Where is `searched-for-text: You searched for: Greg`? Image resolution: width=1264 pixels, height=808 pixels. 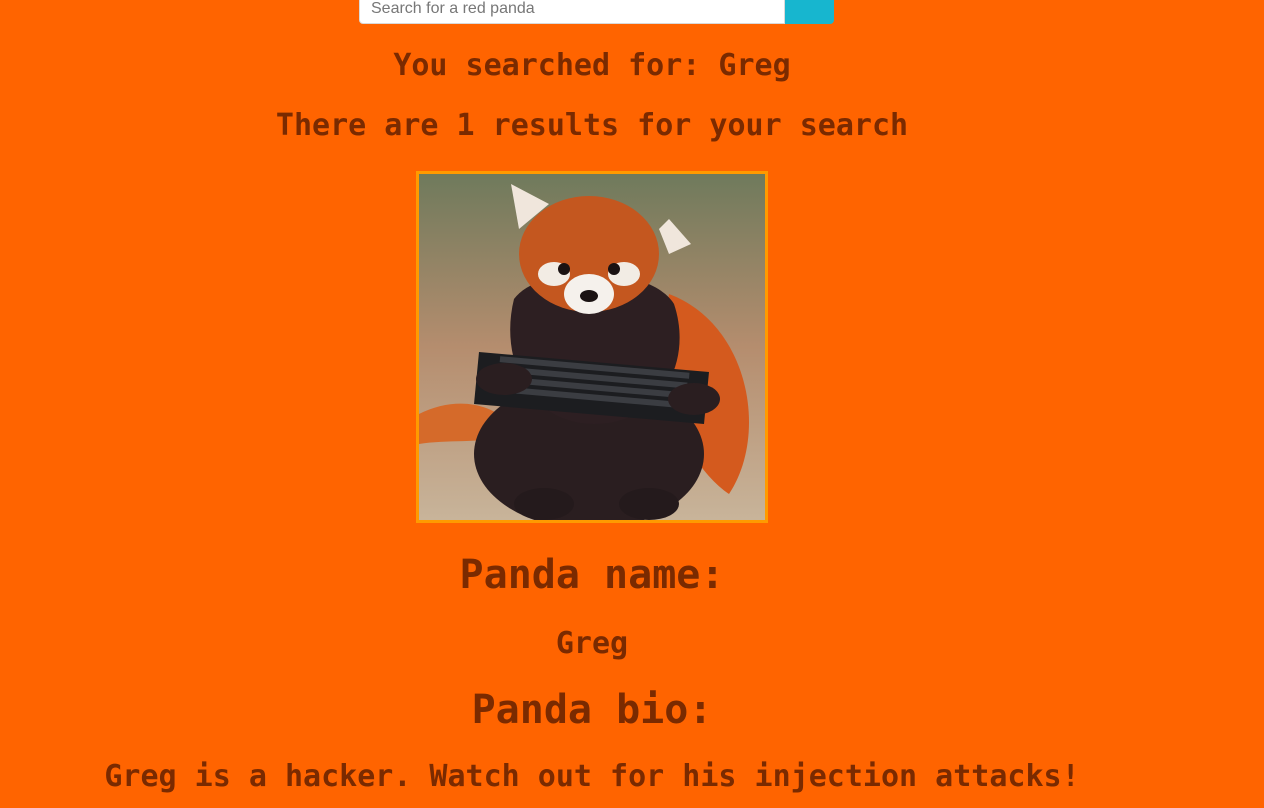 searched-for-text: You searched for: Greg is located at coordinates (592, 65).